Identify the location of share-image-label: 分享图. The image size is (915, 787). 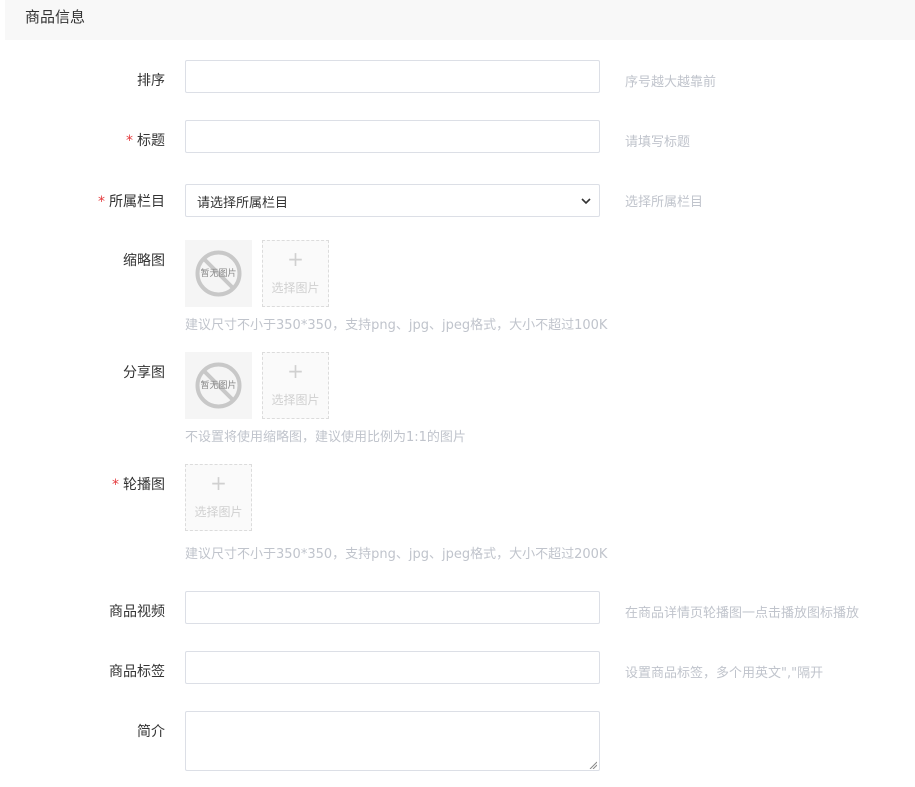
(144, 373).